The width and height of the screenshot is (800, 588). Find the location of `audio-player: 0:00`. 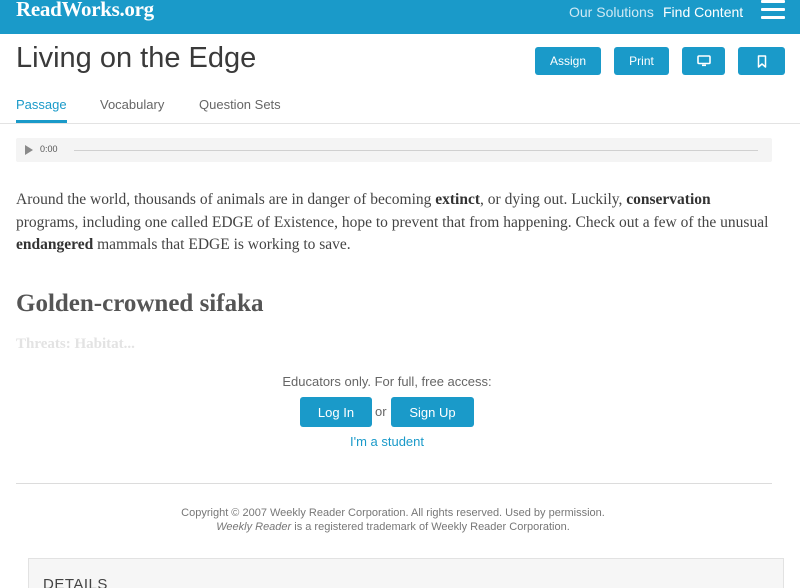

audio-player: 0:00 is located at coordinates (394, 150).